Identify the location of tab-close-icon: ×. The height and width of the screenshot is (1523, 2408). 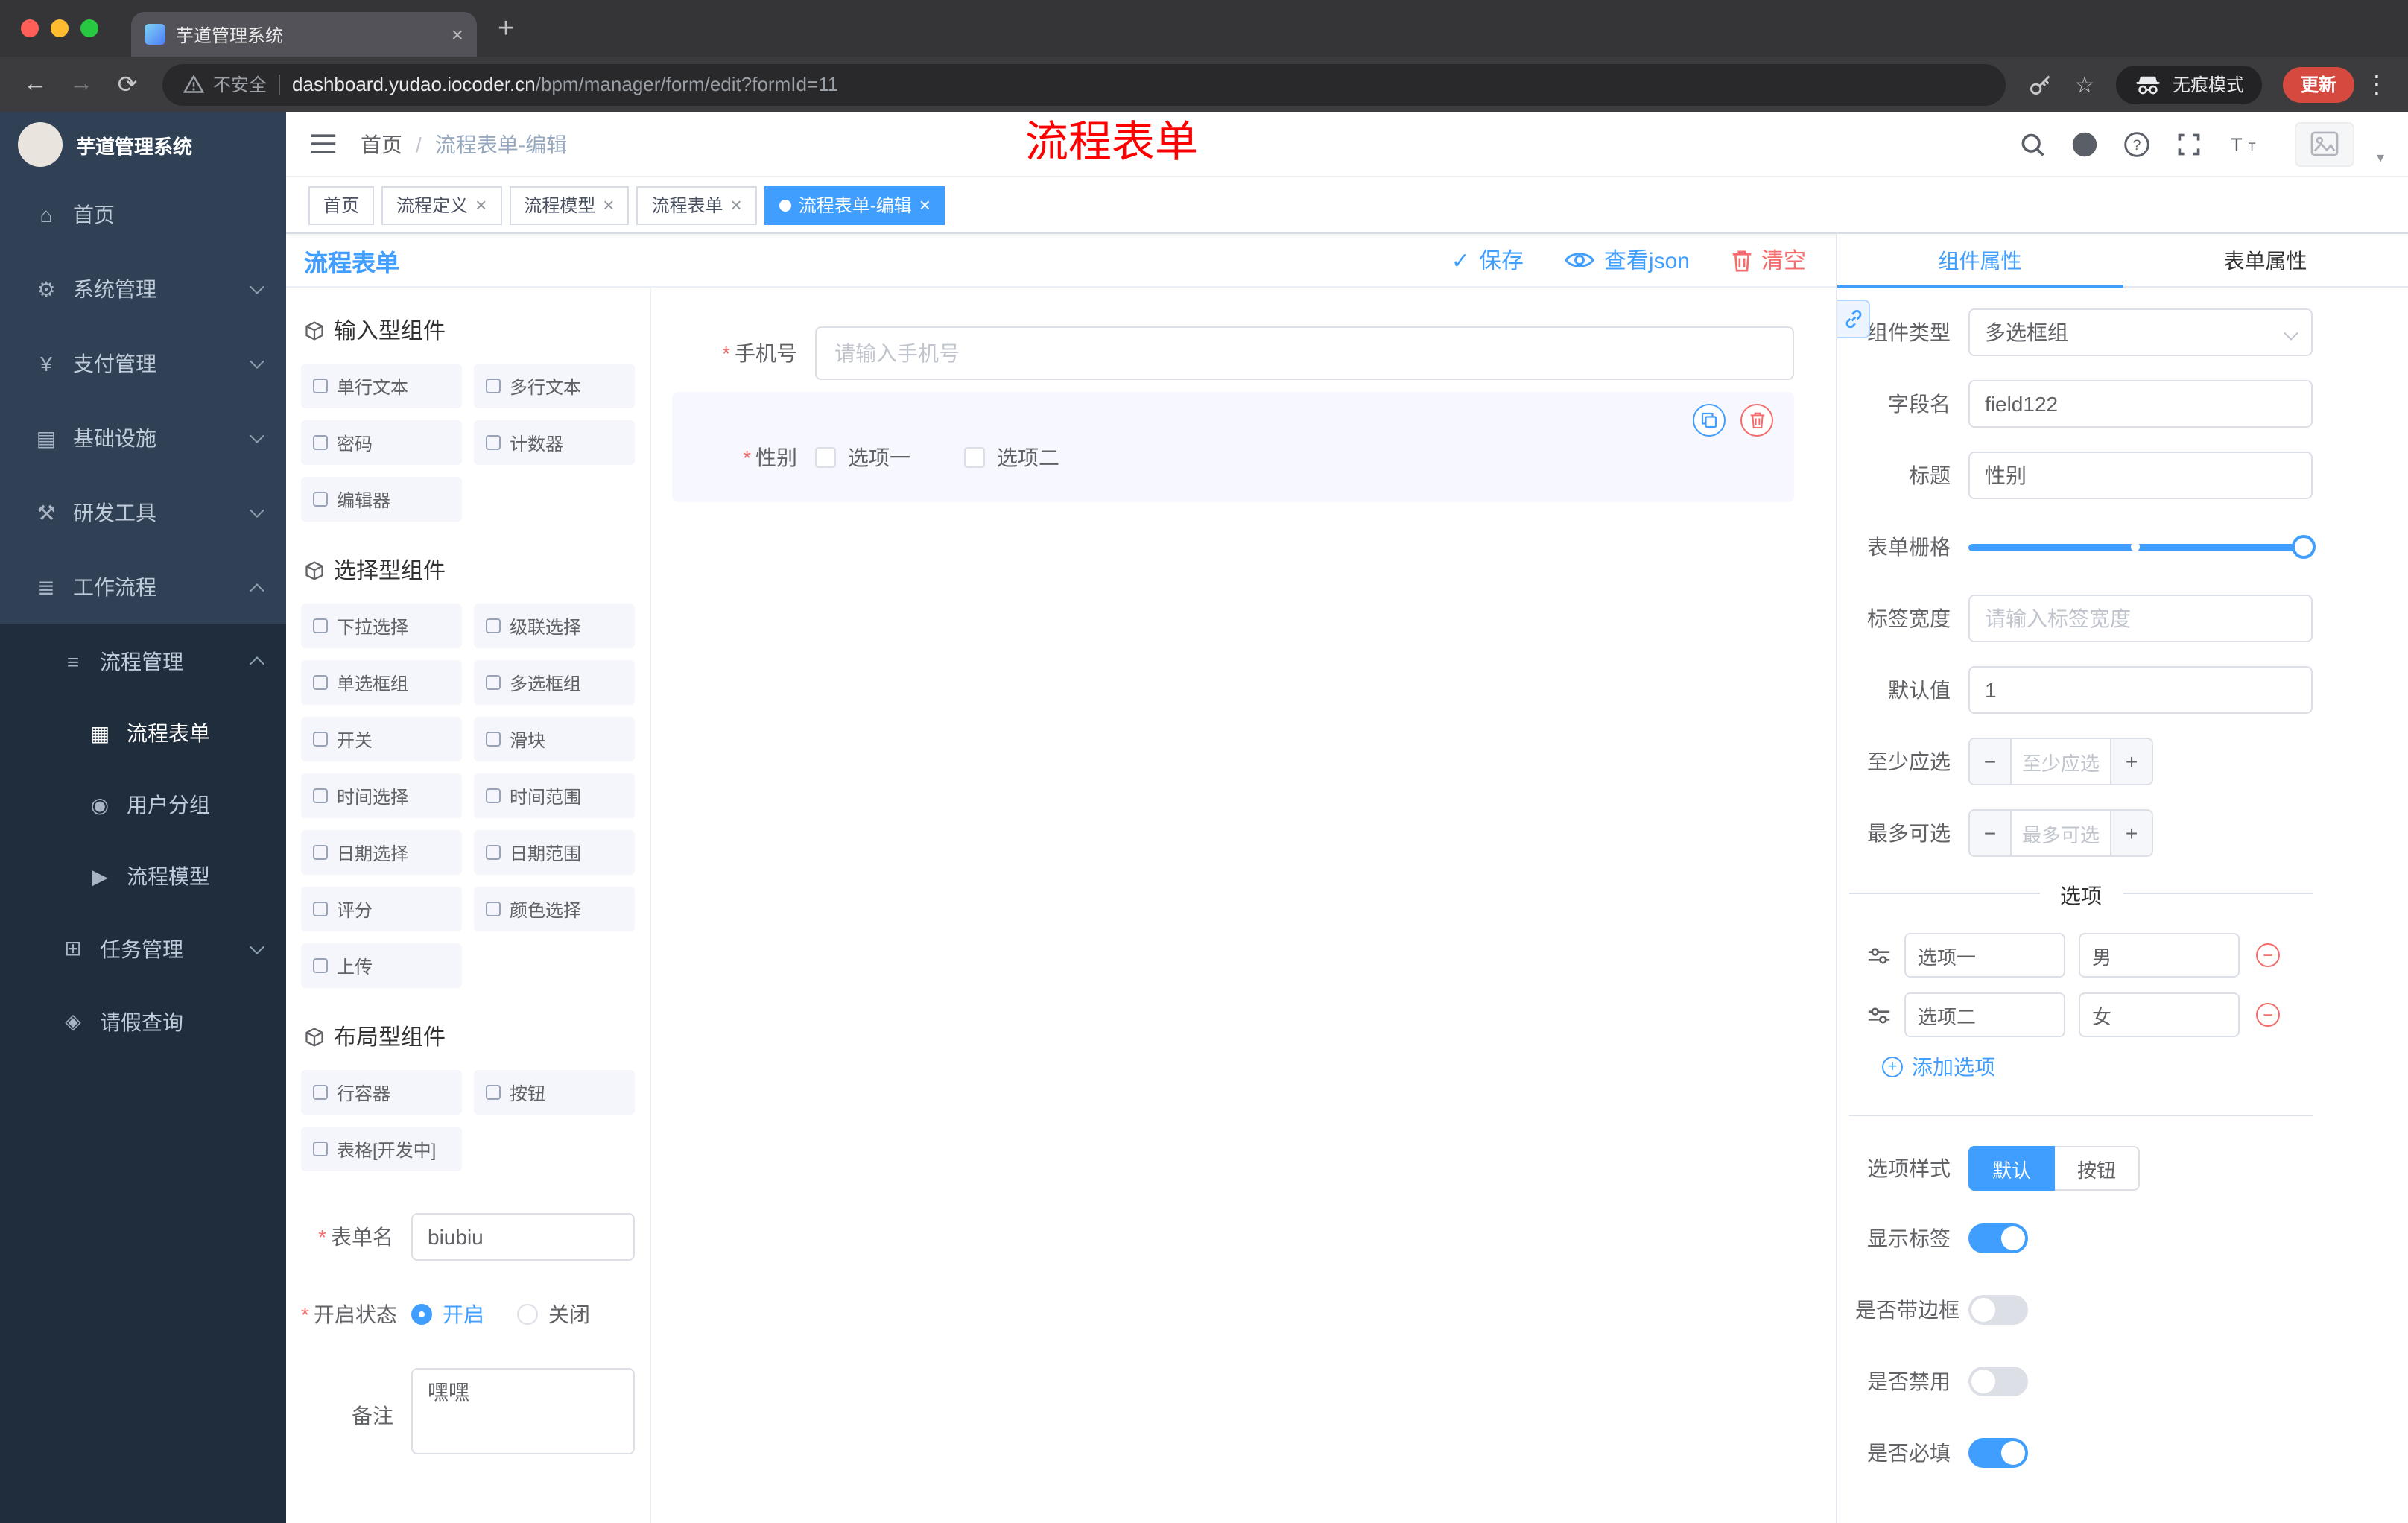
(457, 35).